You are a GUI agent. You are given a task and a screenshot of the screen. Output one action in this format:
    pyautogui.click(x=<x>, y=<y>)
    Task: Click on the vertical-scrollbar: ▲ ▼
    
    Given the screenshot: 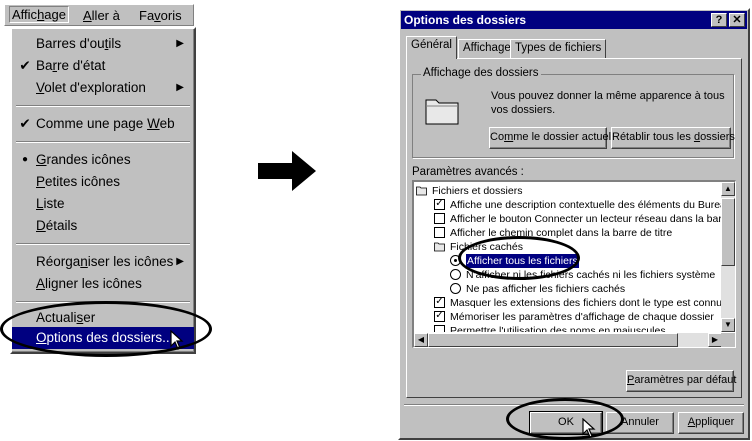 What is the action you would take?
    pyautogui.click(x=728, y=257)
    